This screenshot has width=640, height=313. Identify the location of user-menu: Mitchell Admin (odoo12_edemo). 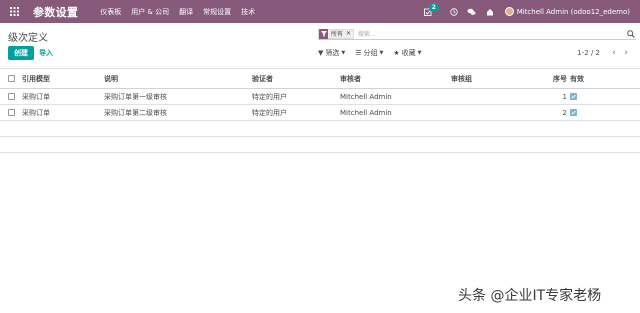
(567, 11).